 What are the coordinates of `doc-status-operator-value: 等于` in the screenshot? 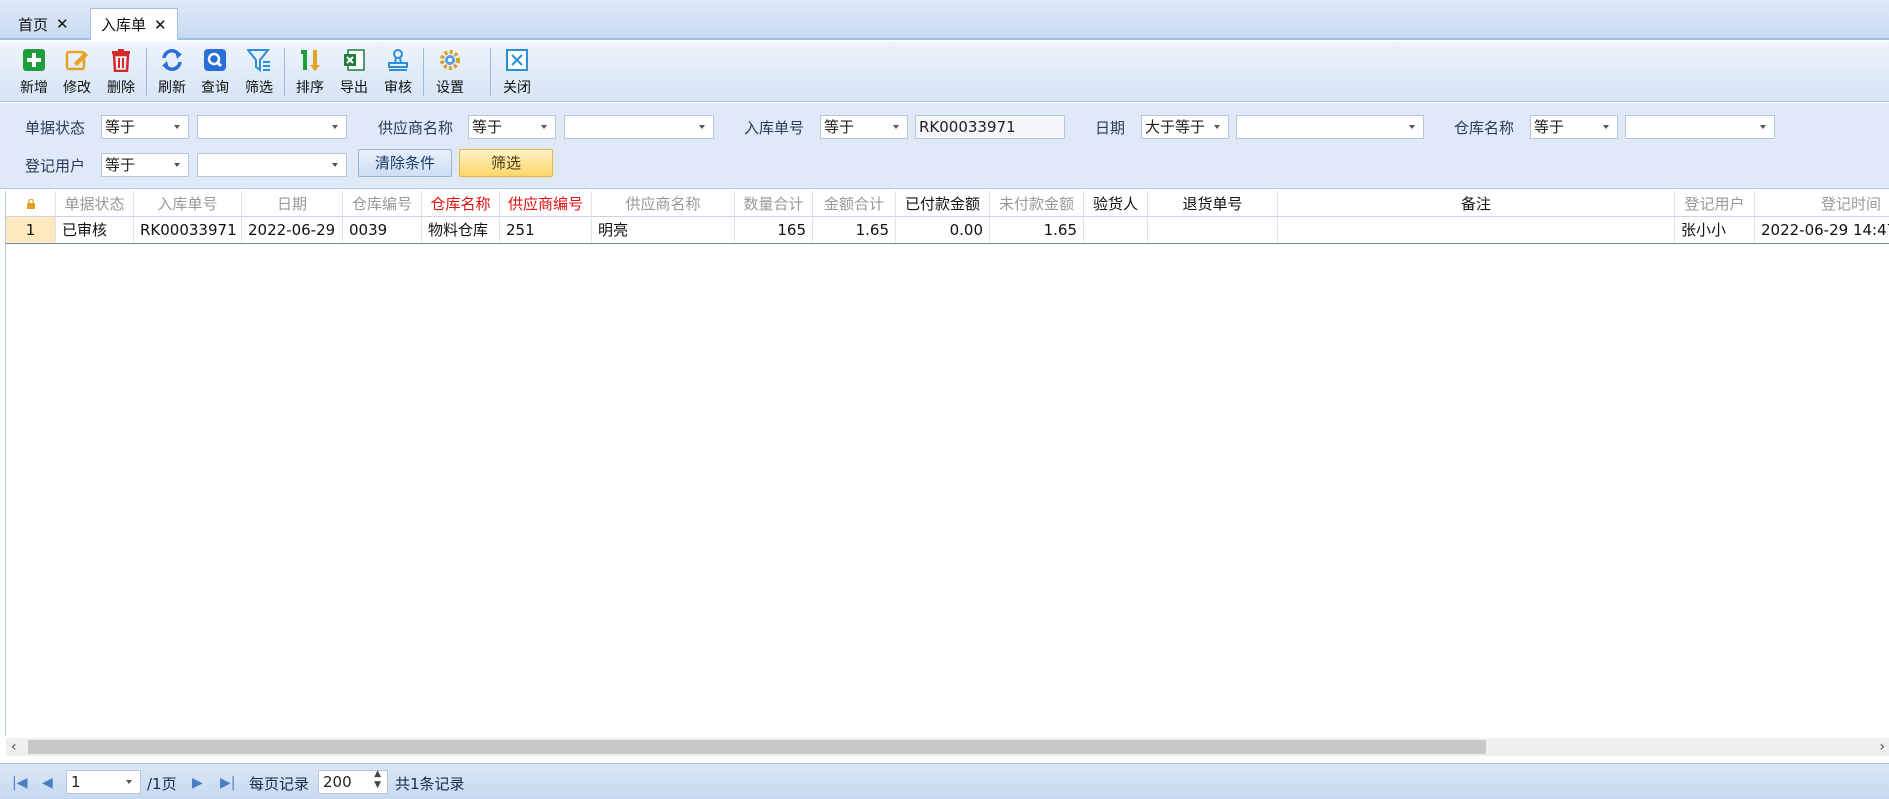 It's located at (120, 127).